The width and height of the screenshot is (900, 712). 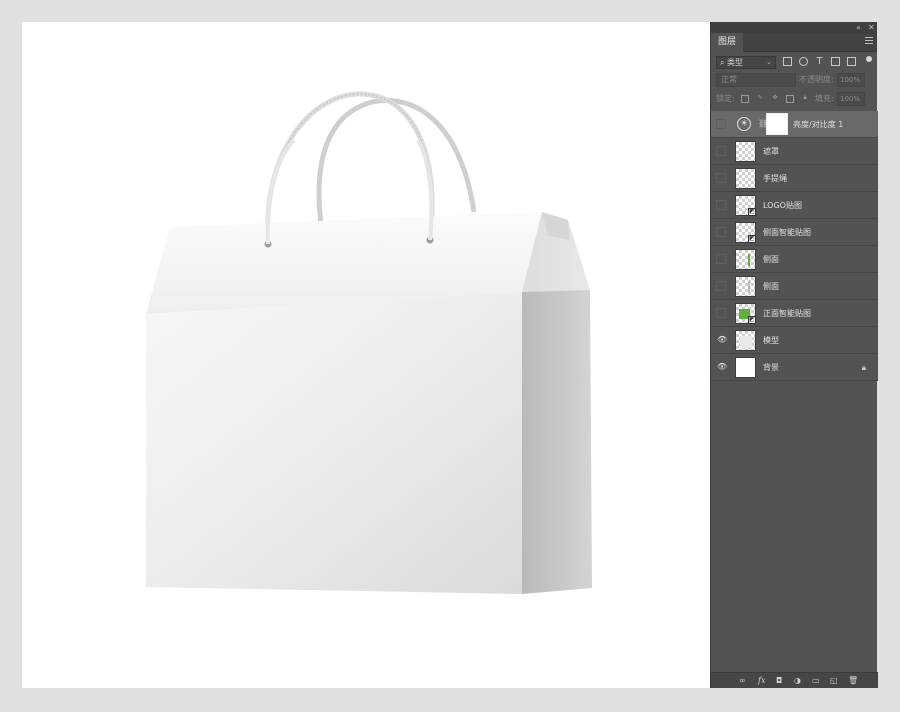 What do you see at coordinates (794, 286) in the screenshot?
I see `layer-row-side: 侧面` at bounding box center [794, 286].